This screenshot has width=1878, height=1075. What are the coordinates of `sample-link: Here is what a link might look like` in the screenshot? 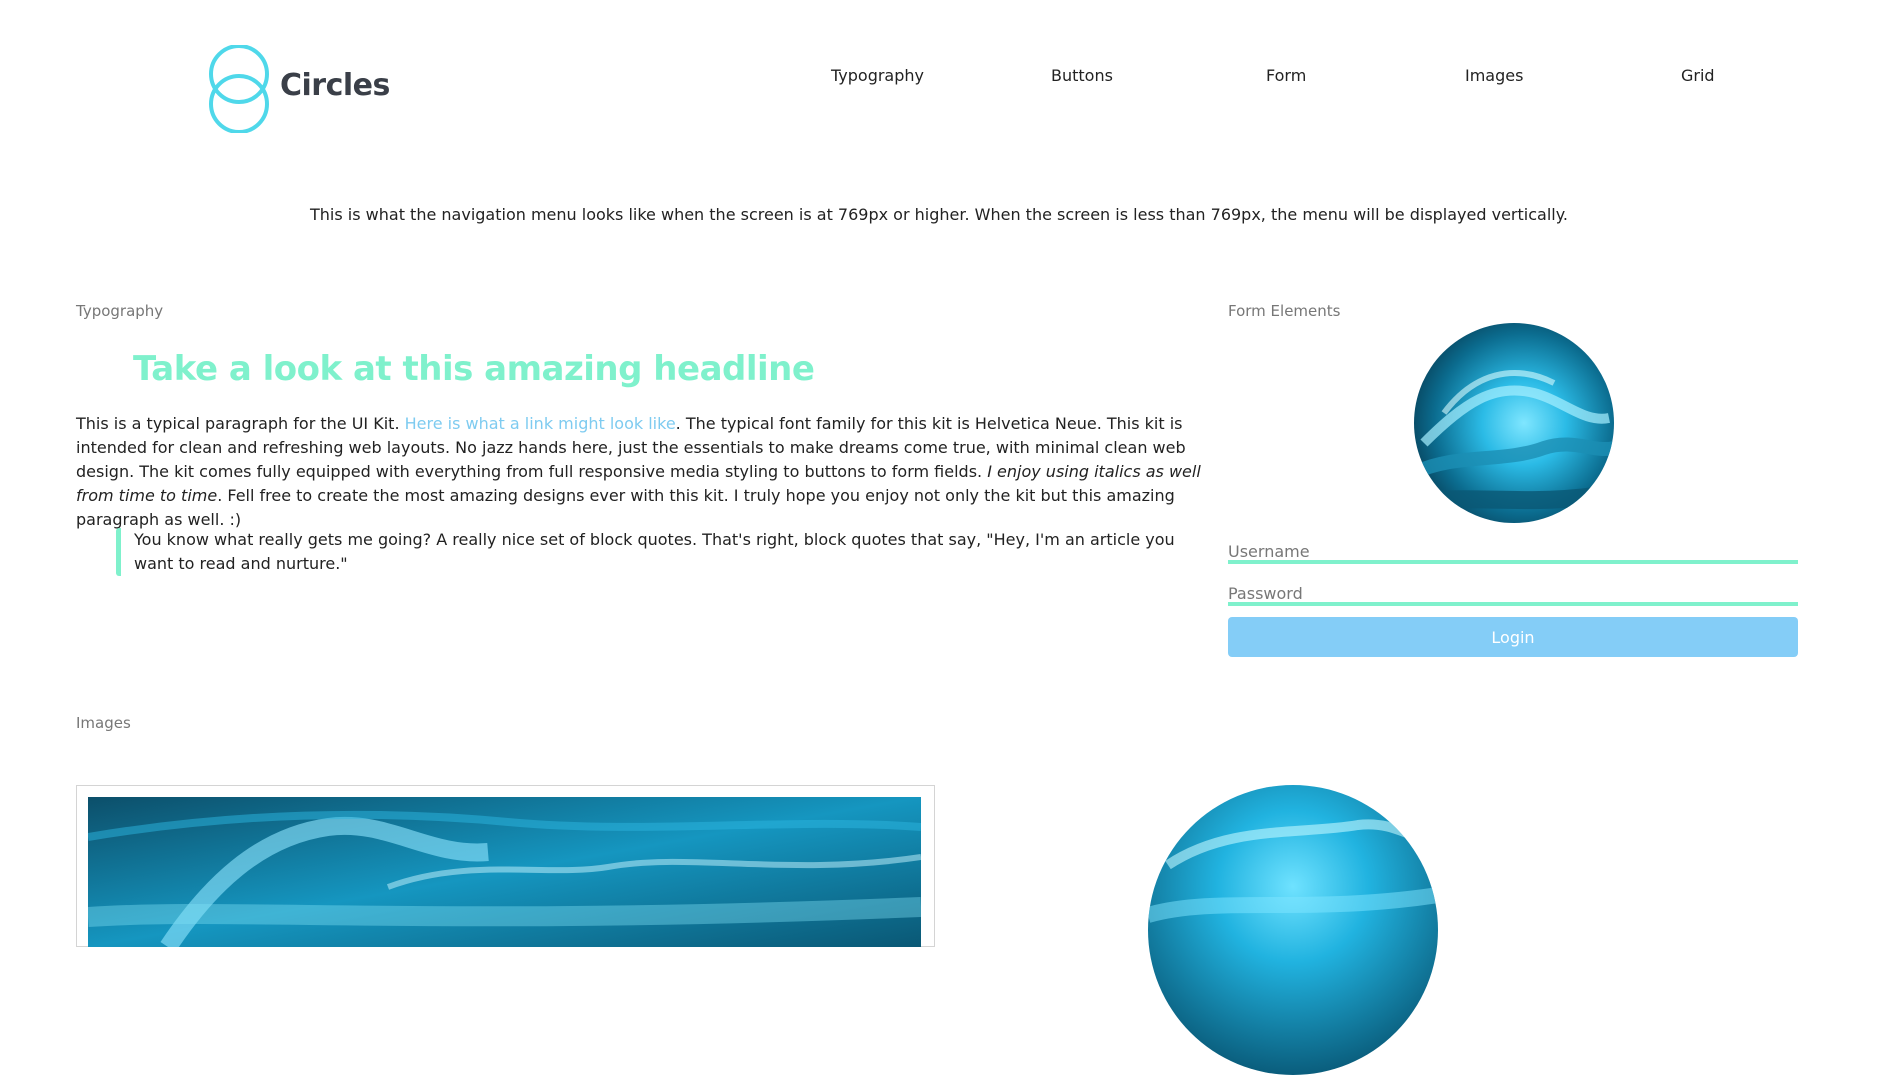 It's located at (540, 423).